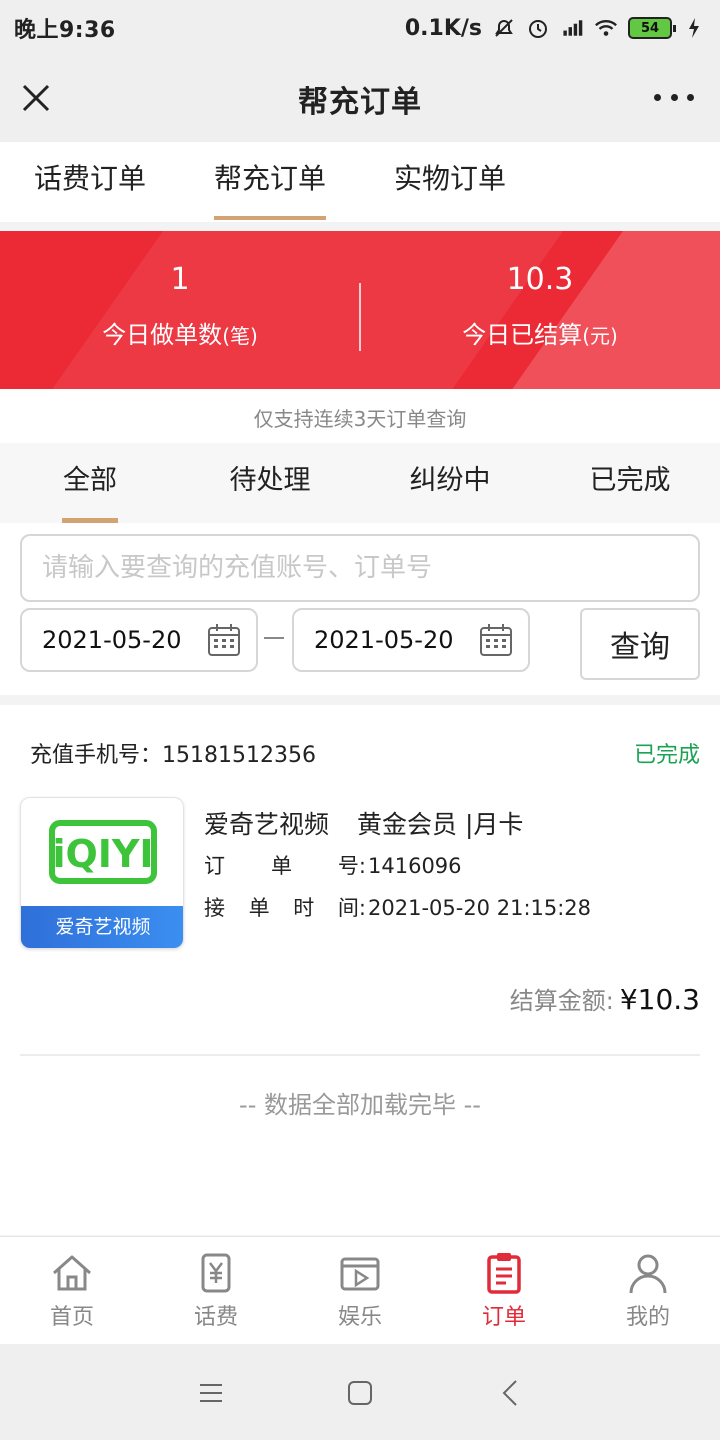 The width and height of the screenshot is (720, 1440). What do you see at coordinates (647, 1317) in the screenshot?
I see `nav-mine-label: 我的` at bounding box center [647, 1317].